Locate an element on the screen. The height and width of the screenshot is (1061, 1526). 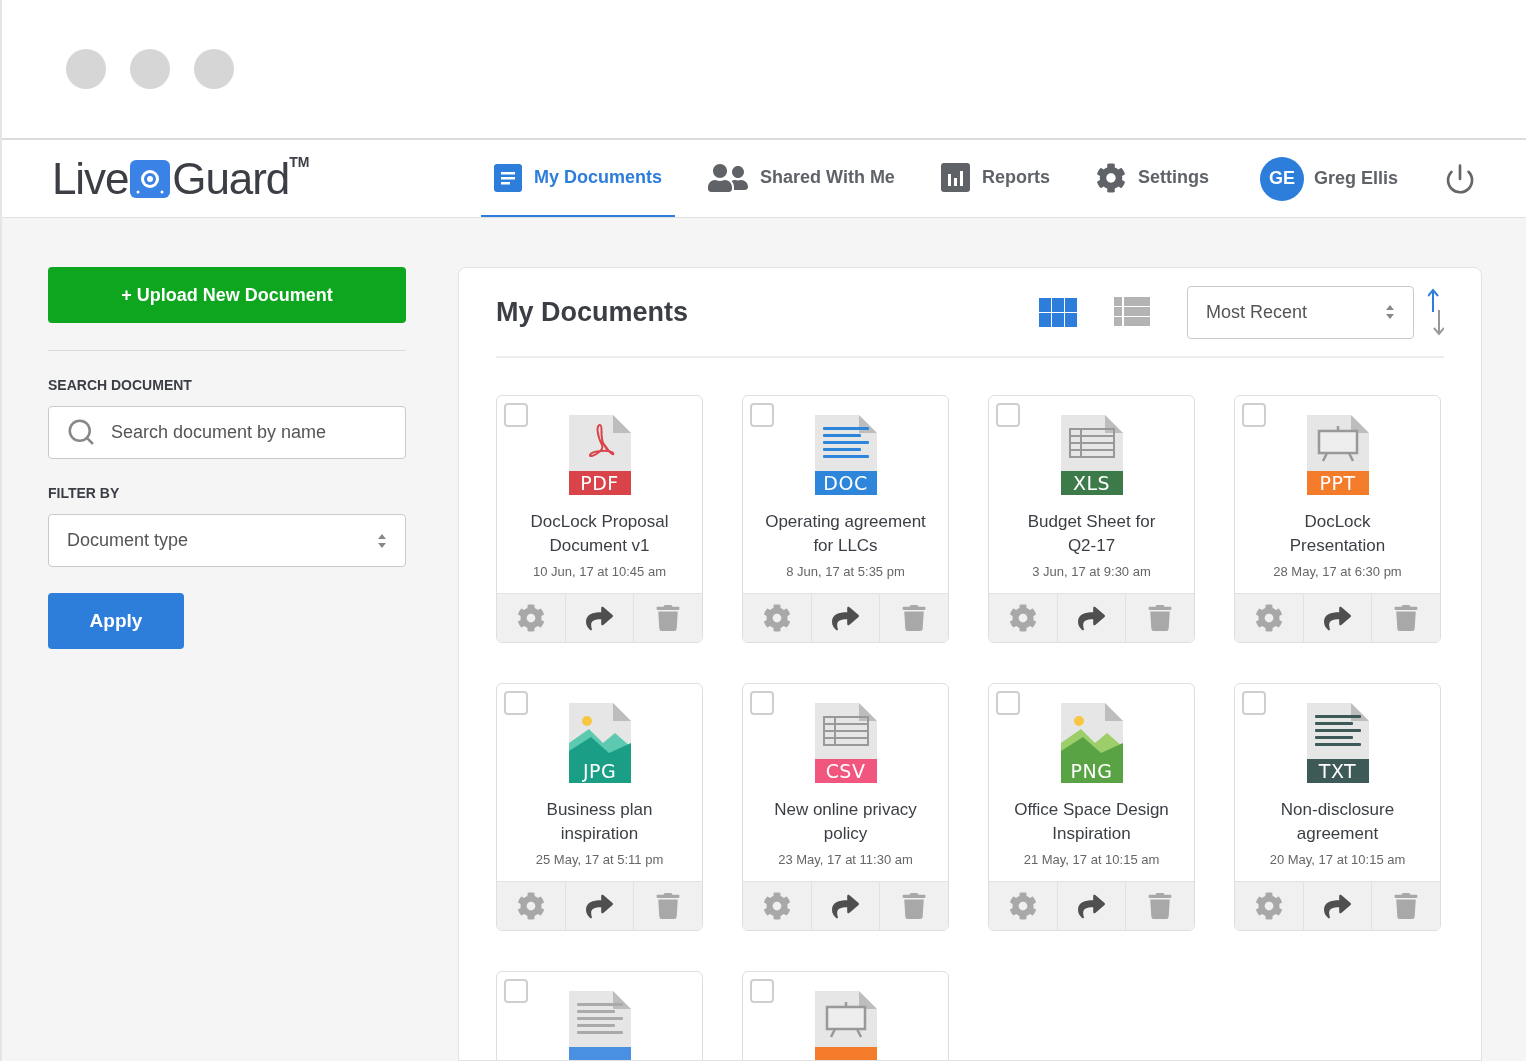
filter-dropdown: Document type is located at coordinates (227, 540).